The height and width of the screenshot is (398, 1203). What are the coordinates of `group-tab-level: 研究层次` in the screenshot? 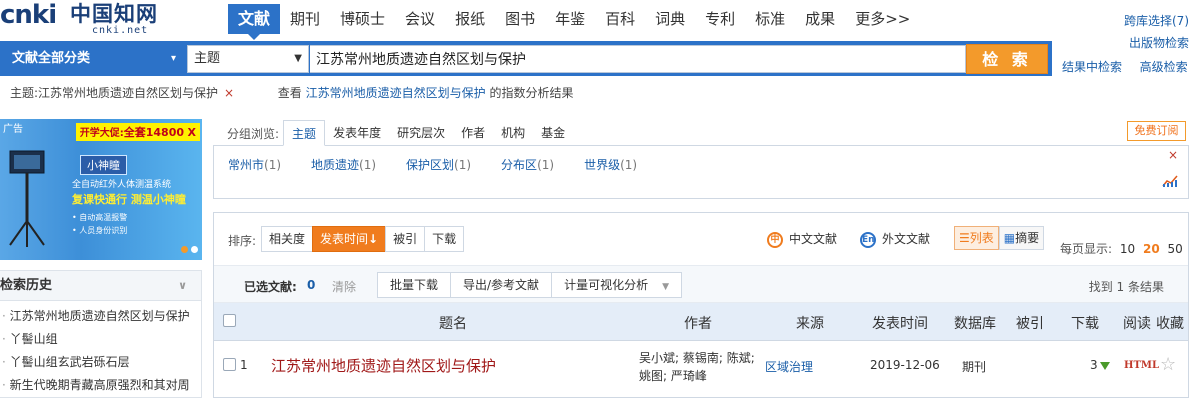 It's located at (421, 133).